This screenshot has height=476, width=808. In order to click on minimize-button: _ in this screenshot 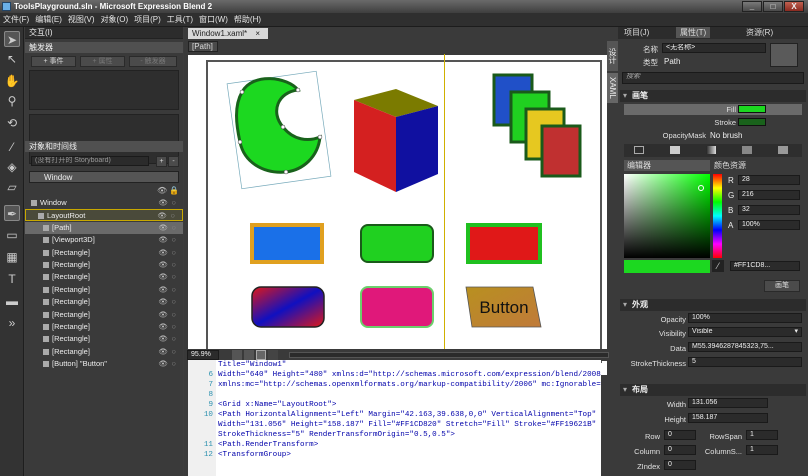, I will do `click(752, 6)`.